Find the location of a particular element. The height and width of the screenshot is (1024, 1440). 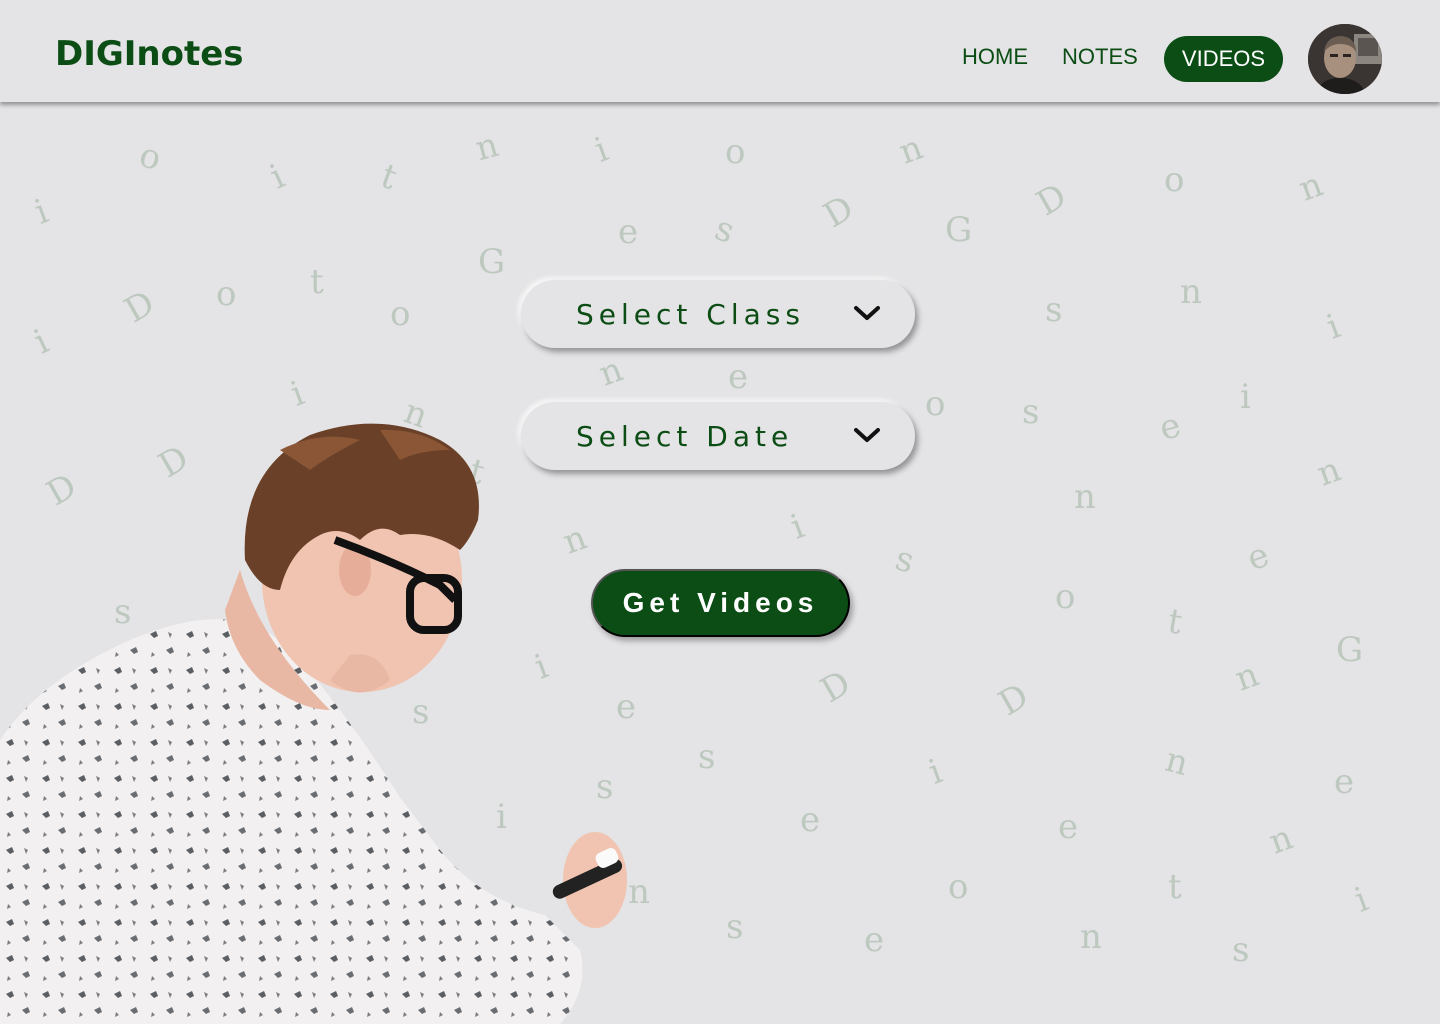

select-class-label: Select Class is located at coordinates (690, 314).